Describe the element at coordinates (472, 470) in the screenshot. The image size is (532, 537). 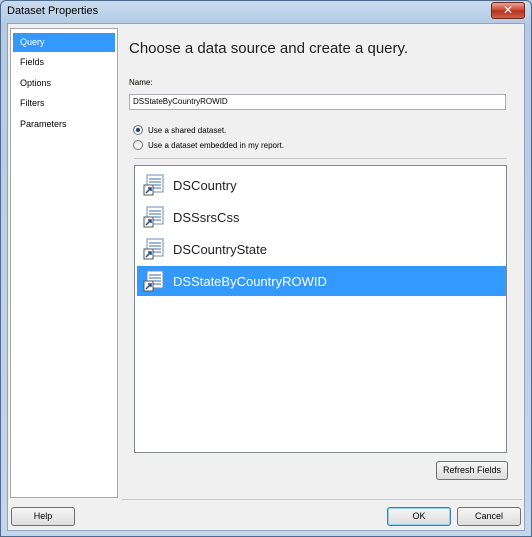
I see `refresh-fields-button: Refresh Fields` at that location.